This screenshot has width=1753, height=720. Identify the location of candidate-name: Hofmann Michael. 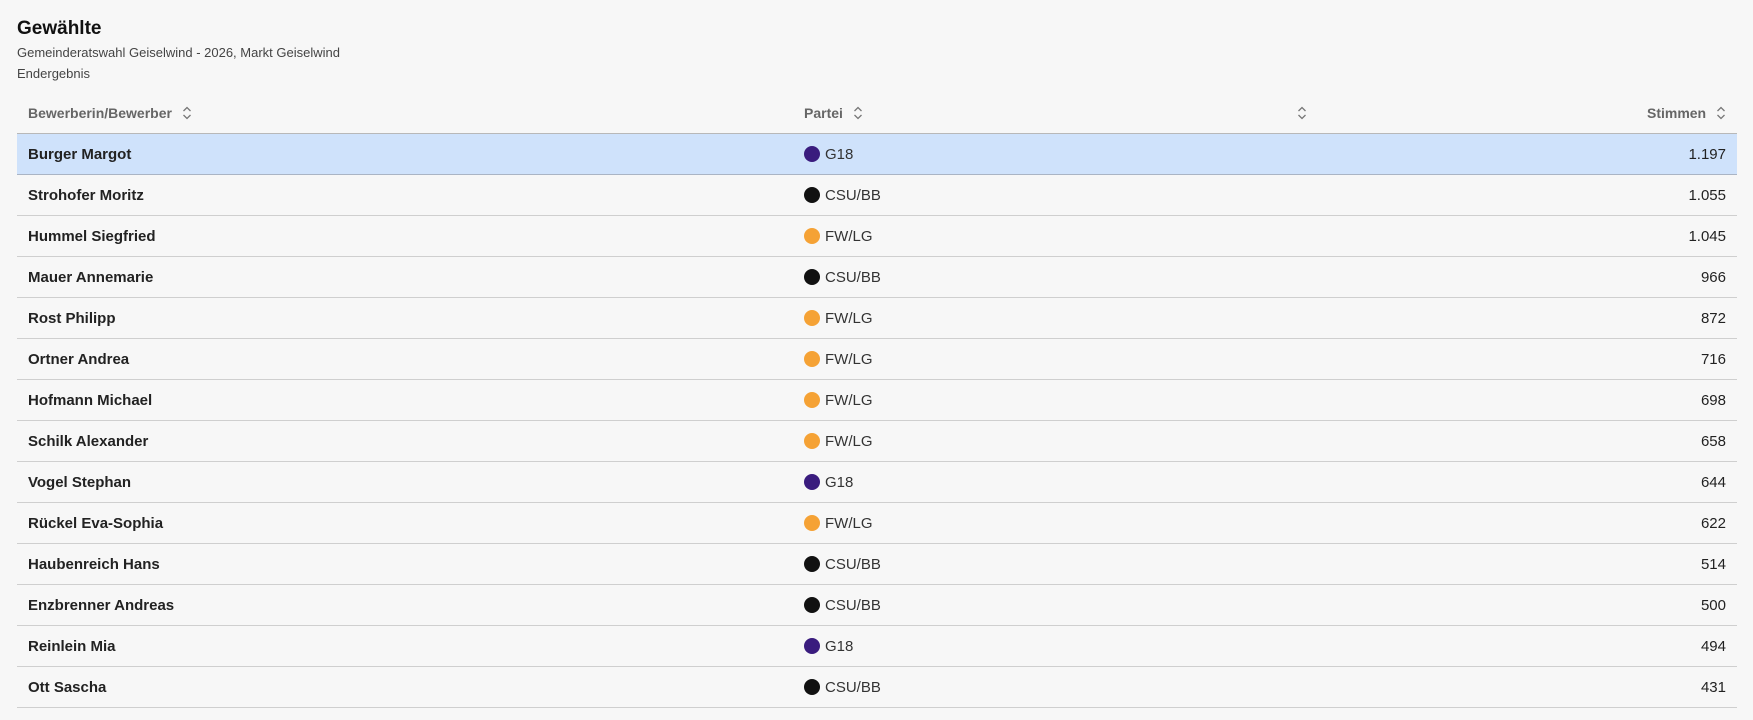
(405, 400).